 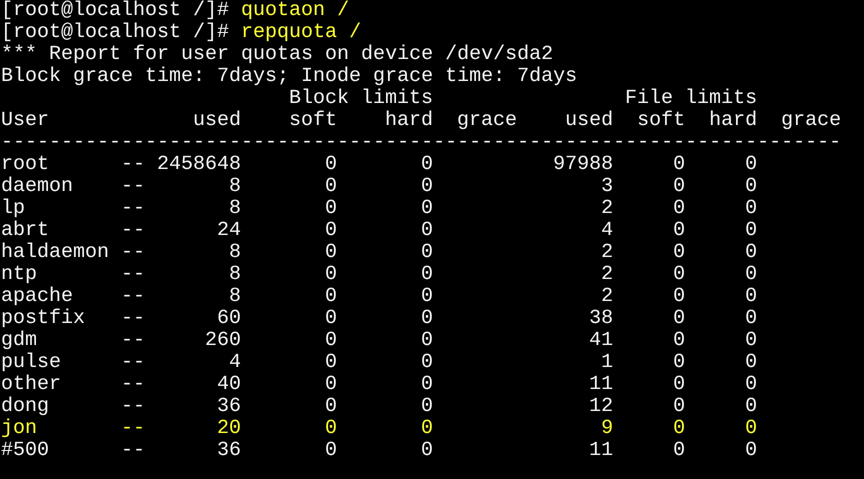 I want to click on table-cell-text: 3, so click(x=607, y=187).